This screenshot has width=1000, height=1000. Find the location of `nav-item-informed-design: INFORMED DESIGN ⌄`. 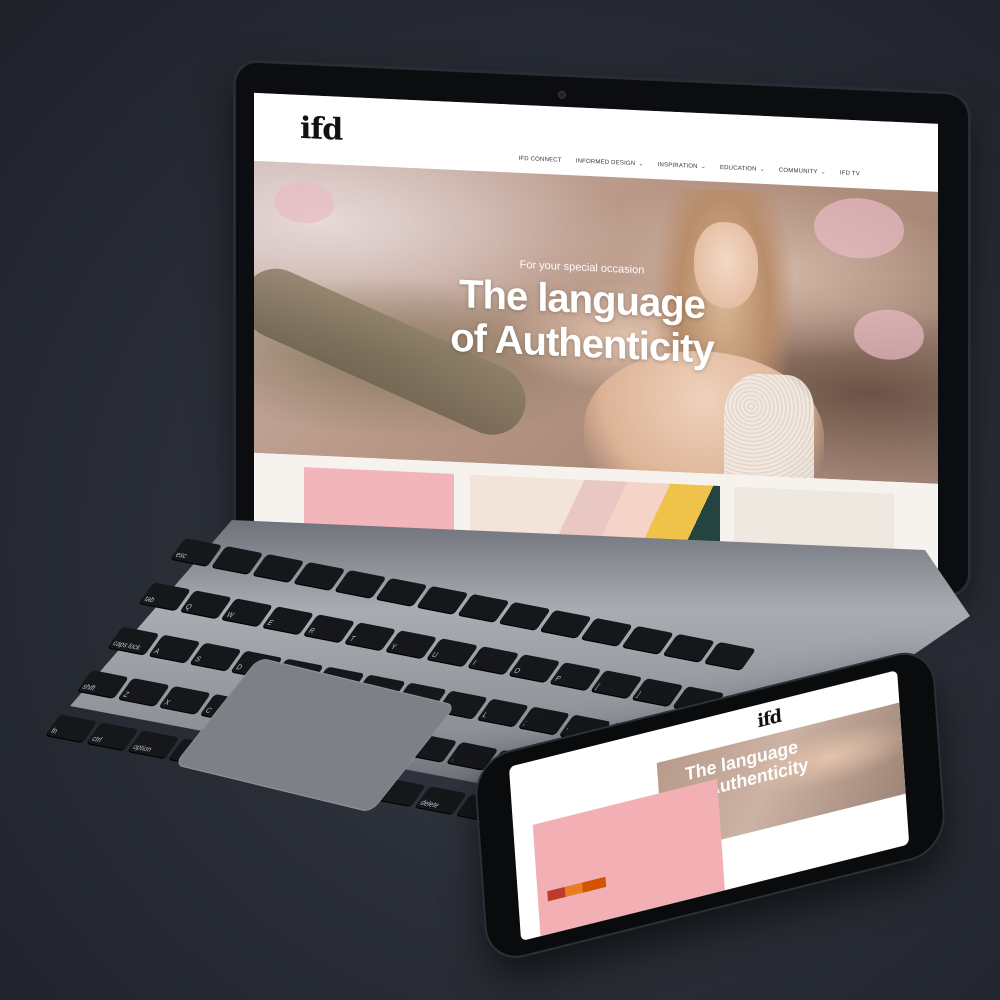

nav-item-informed-design: INFORMED DESIGN ⌄ is located at coordinates (610, 162).